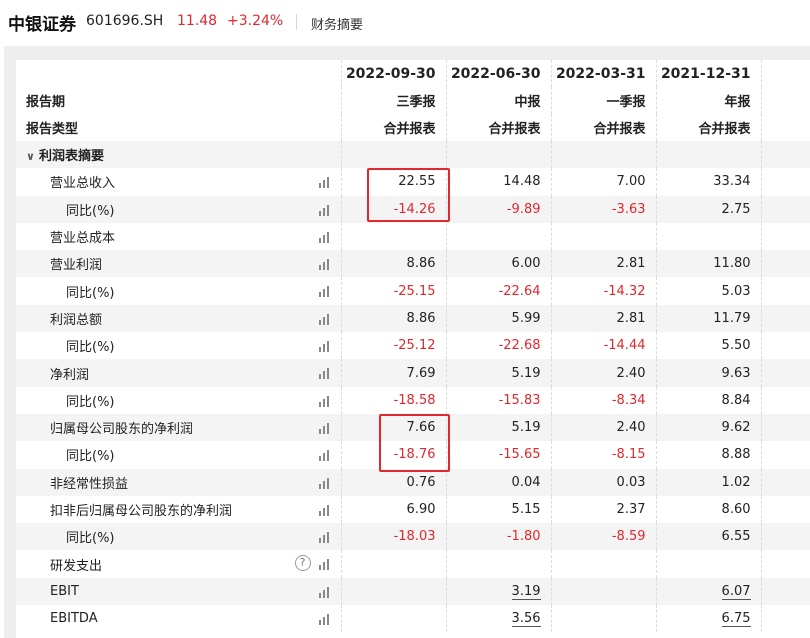 This screenshot has width=810, height=638. Describe the element at coordinates (603, 318) in the screenshot. I see `table-cell: 2.81` at that location.